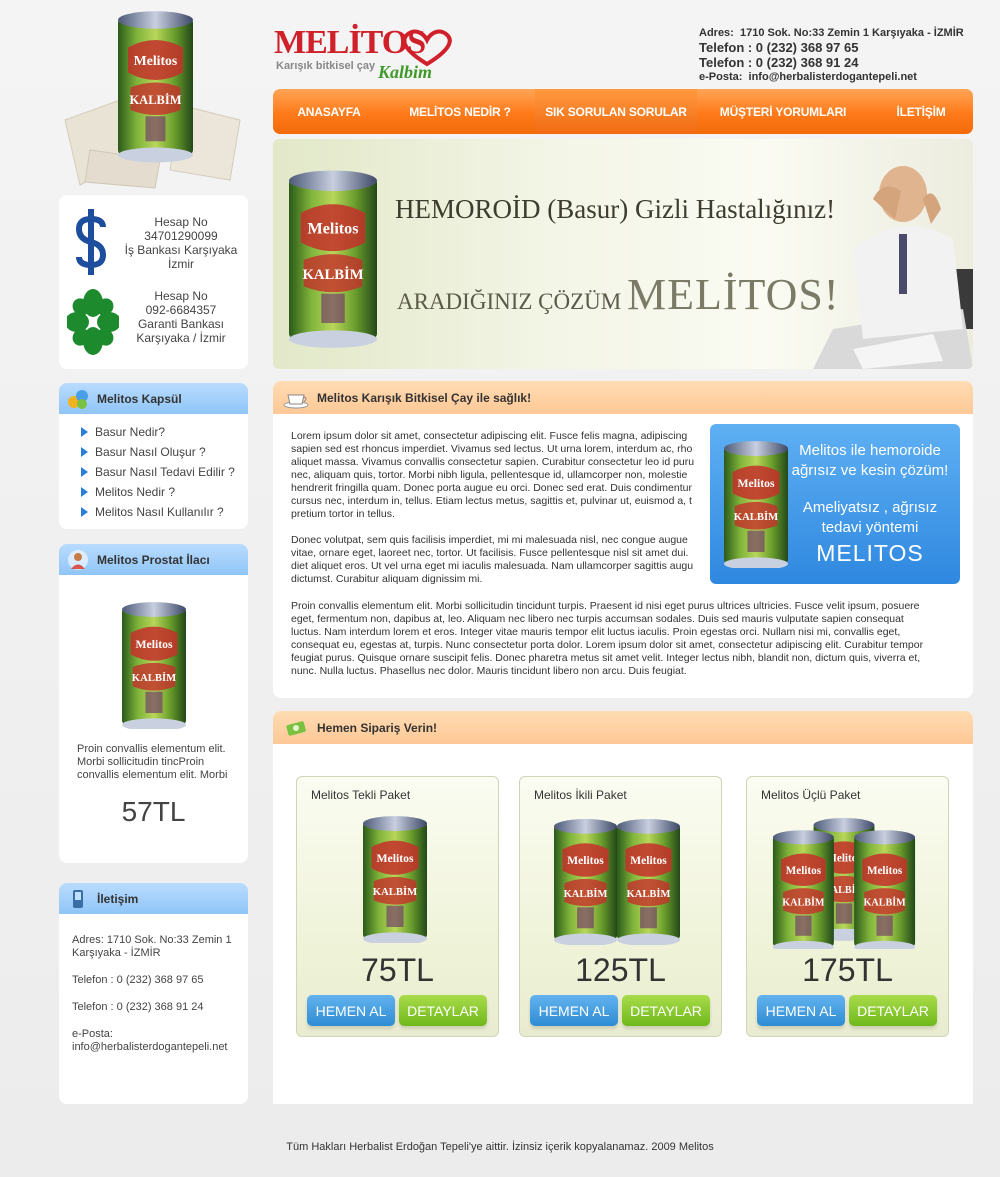 Image resolution: width=1000 pixels, height=1177 pixels. Describe the element at coordinates (870, 507) in the screenshot. I see `promo-line-3: Ameliyatsız , ağrısız` at that location.